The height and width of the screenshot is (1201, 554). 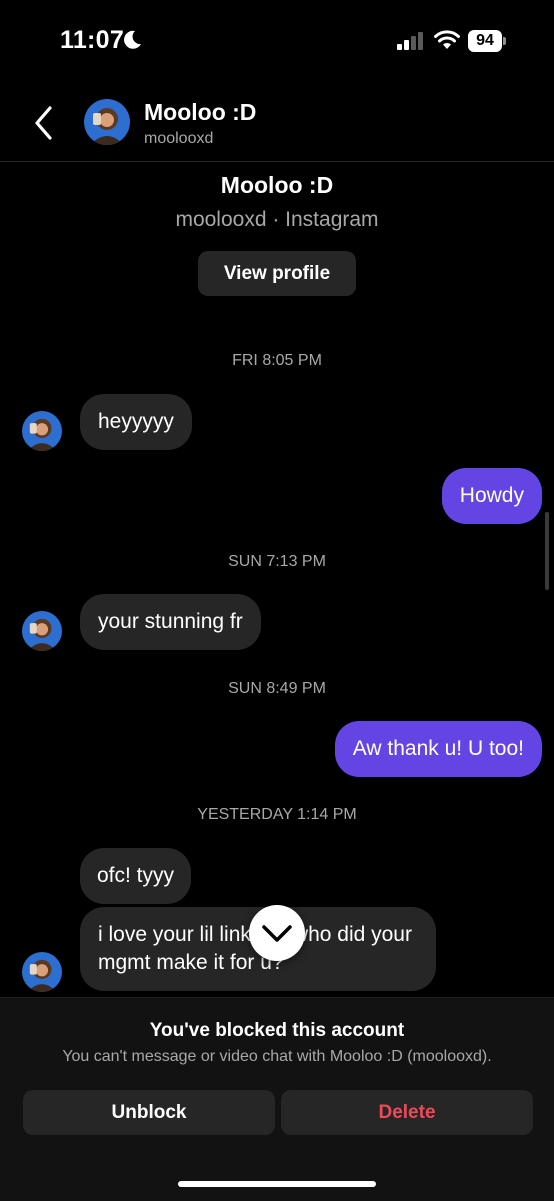 I want to click on battery-icon: 94, so click(x=487, y=41).